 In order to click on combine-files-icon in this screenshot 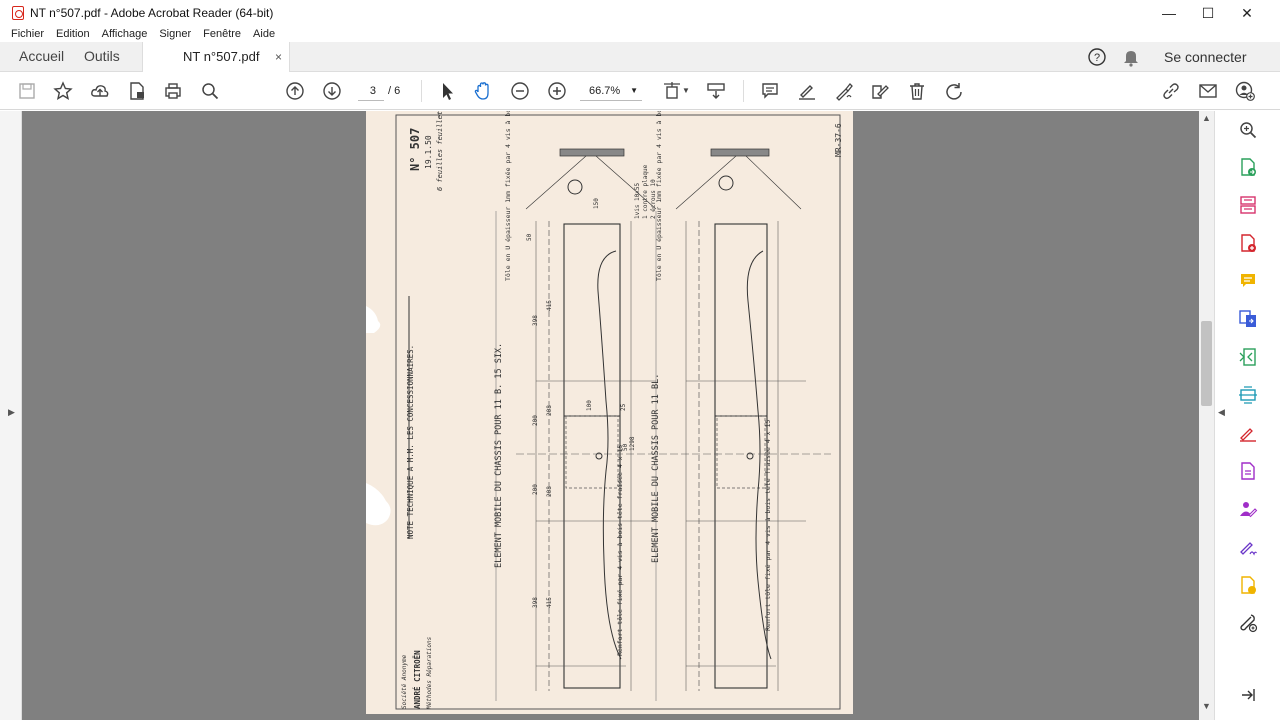, I will do `click(1248, 319)`.